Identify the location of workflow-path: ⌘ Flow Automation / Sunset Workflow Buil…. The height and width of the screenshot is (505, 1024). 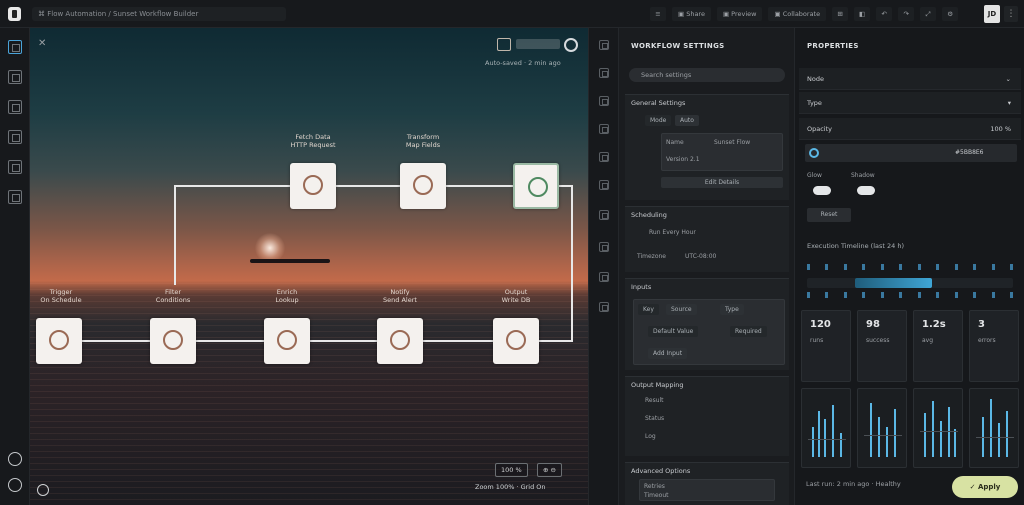
(159, 14).